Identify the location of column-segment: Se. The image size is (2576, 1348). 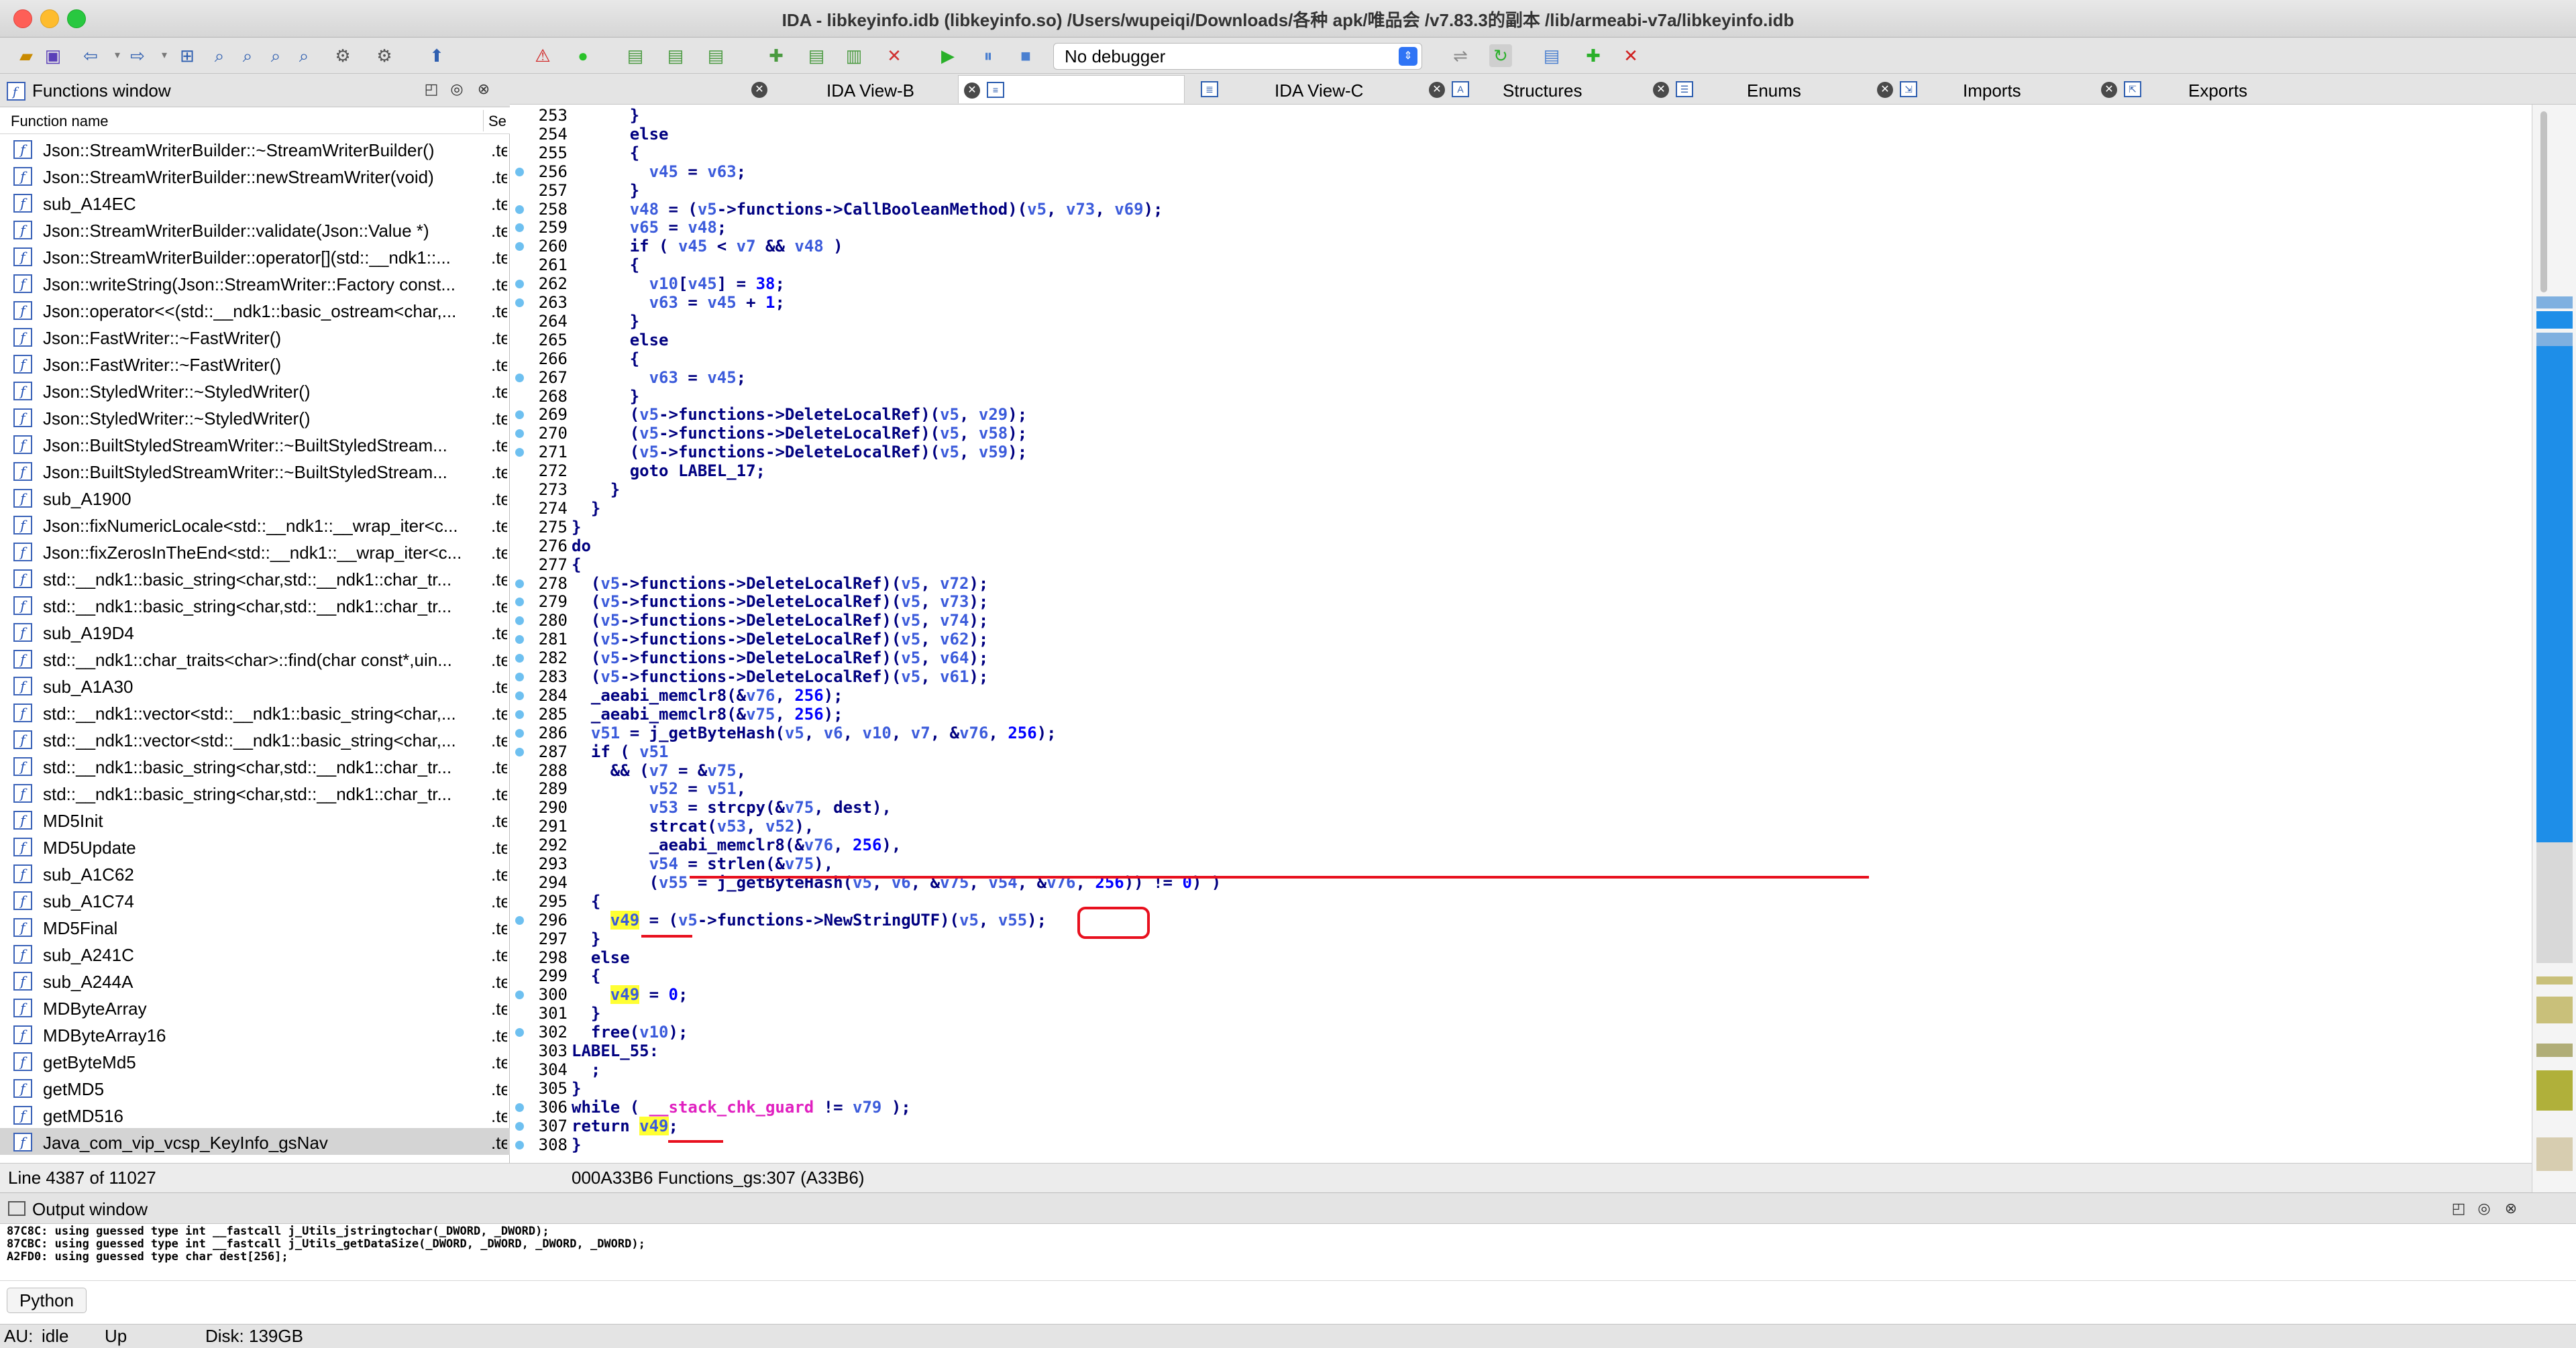
(497, 121).